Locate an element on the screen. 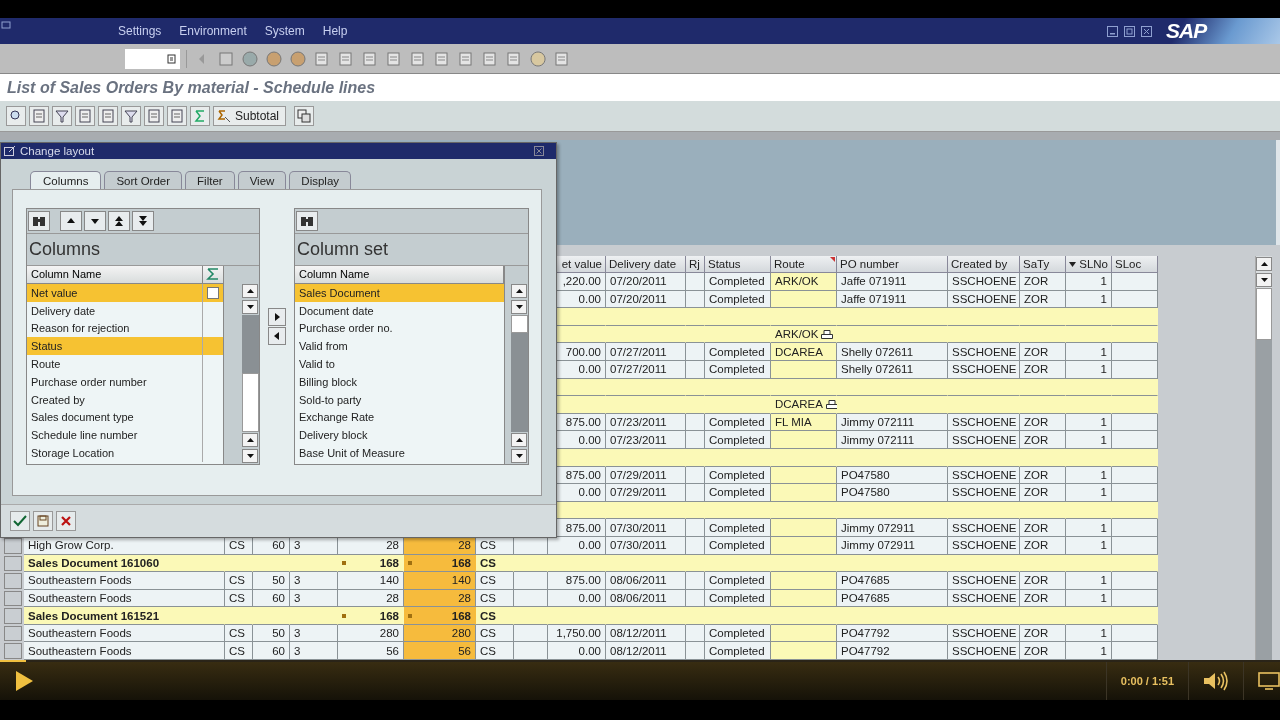  move-top-button is located at coordinates (119, 221).